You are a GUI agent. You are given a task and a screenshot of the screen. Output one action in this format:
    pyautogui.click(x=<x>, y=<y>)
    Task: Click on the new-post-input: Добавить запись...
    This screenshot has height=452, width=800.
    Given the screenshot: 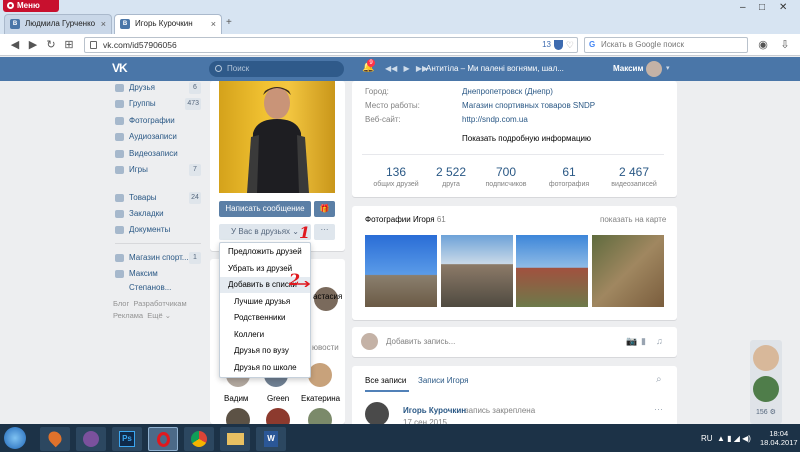 What is the action you would take?
    pyautogui.click(x=420, y=341)
    